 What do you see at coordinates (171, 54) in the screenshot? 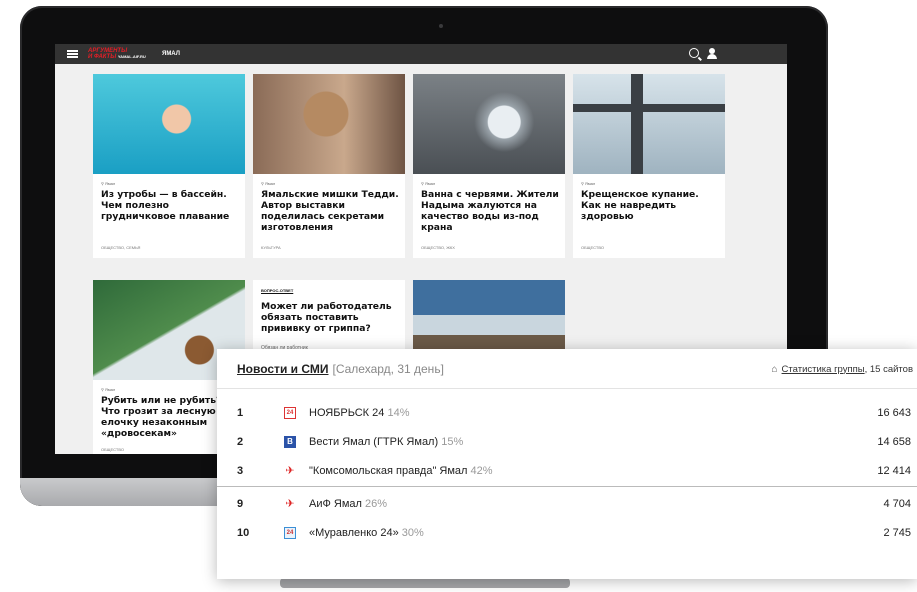
I see `region-label: ЯМАЛ` at bounding box center [171, 54].